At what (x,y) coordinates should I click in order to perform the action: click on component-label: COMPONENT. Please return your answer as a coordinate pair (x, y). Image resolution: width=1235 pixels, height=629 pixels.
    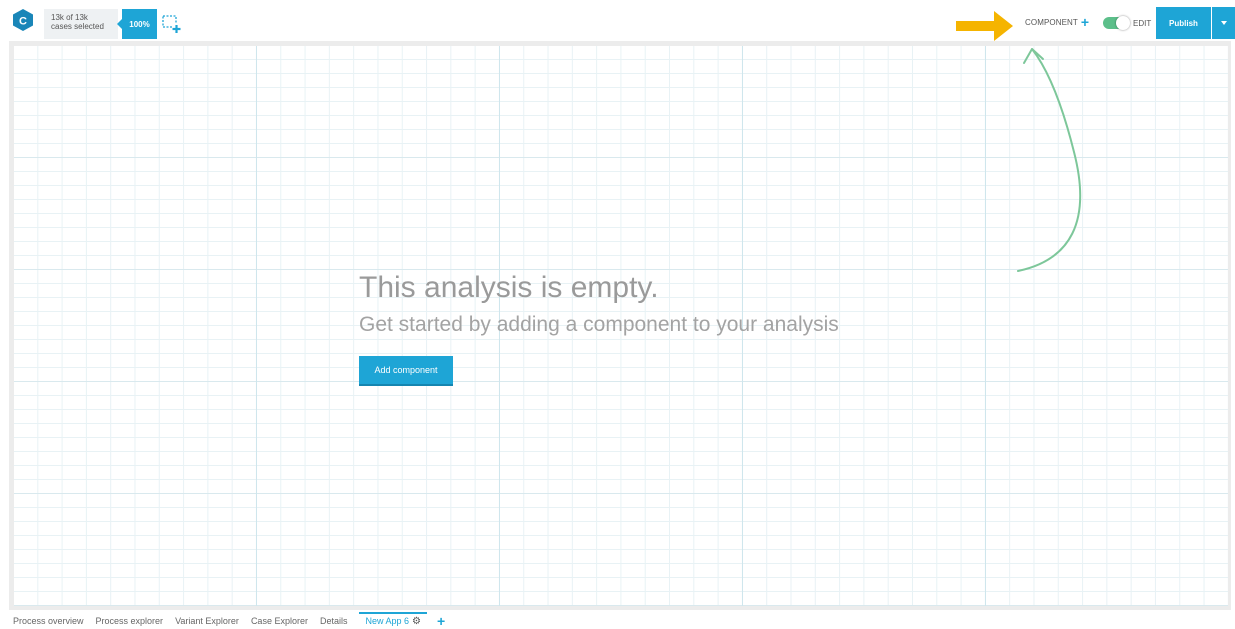
    Looking at the image, I should click on (1051, 22).